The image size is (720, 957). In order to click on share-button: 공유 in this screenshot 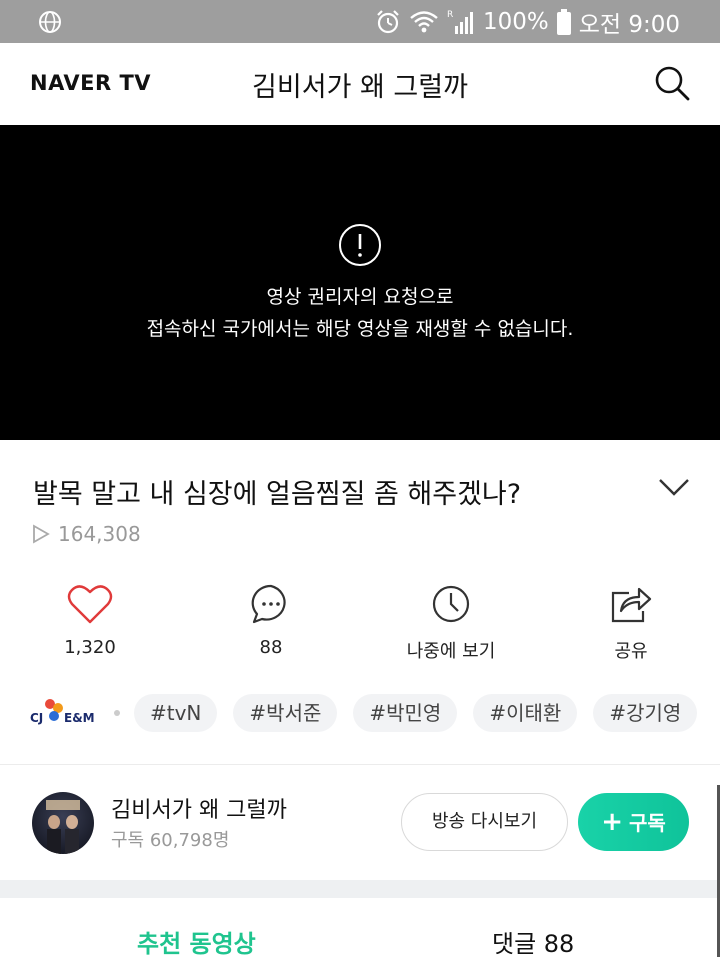, I will do `click(631, 623)`.